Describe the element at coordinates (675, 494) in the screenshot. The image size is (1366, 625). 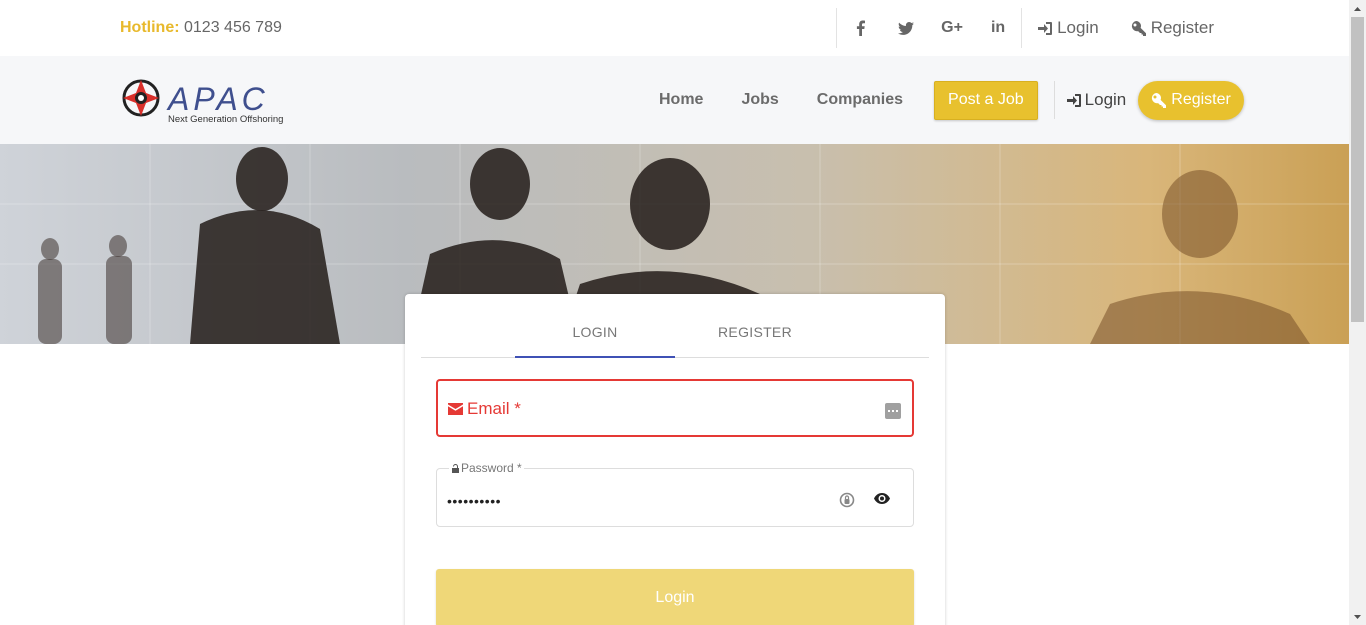
I see `password-field: Password * ••••••••••` at that location.